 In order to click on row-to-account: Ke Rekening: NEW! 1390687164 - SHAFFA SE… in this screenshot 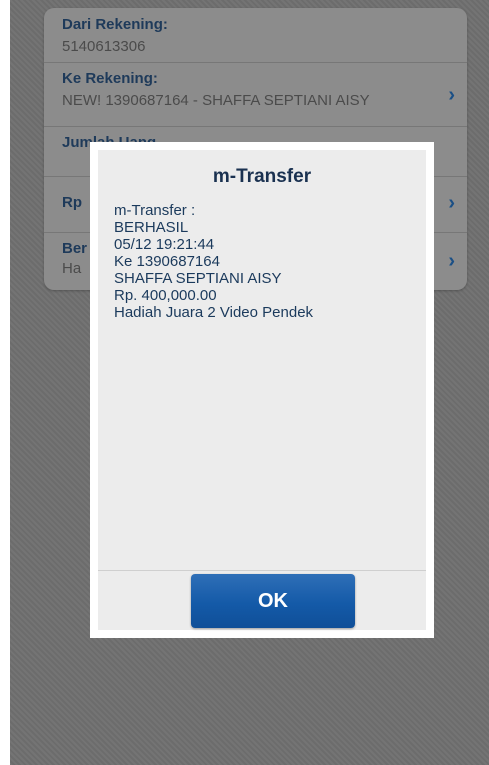, I will do `click(255, 94)`.